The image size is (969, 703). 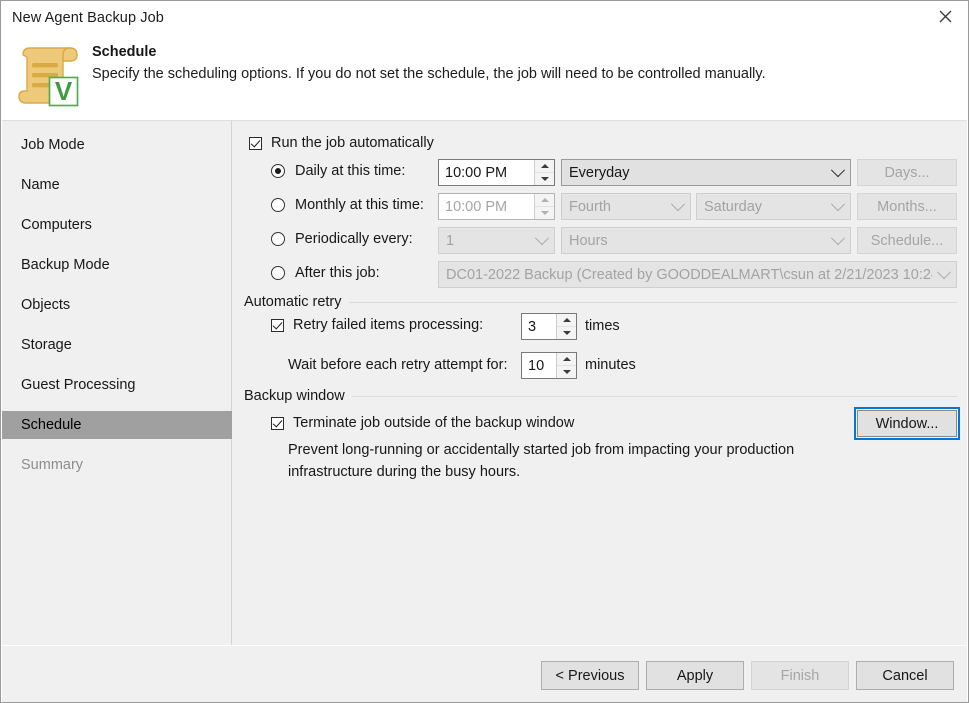 What do you see at coordinates (590, 675) in the screenshot?
I see `previous-button: < Previous` at bounding box center [590, 675].